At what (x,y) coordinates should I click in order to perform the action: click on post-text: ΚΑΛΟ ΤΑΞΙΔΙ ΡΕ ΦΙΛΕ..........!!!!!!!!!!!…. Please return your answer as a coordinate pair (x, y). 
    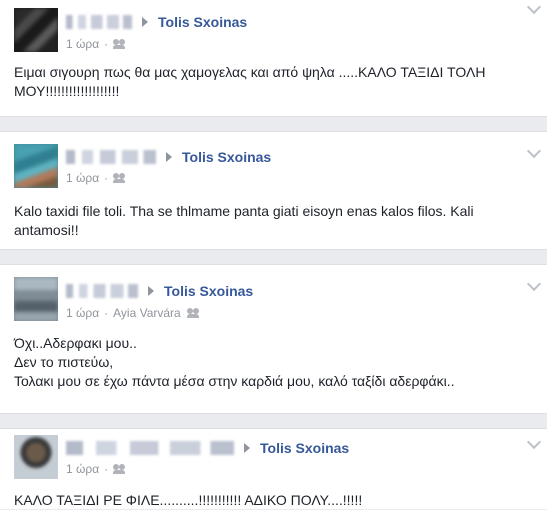
    Looking at the image, I should click on (273, 500).